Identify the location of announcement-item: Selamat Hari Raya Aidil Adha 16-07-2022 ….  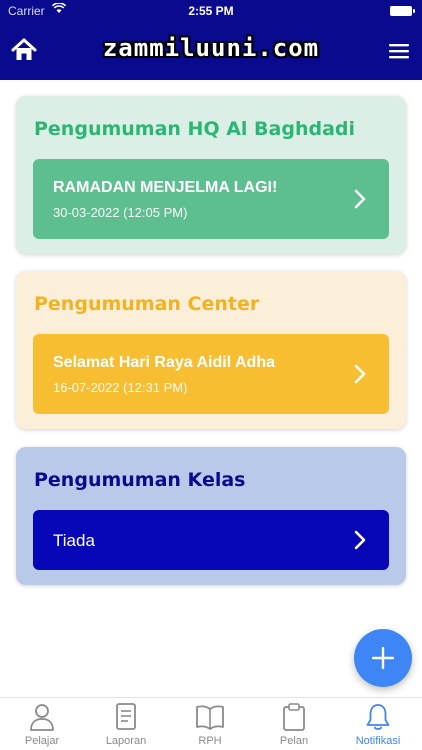
(211, 374).